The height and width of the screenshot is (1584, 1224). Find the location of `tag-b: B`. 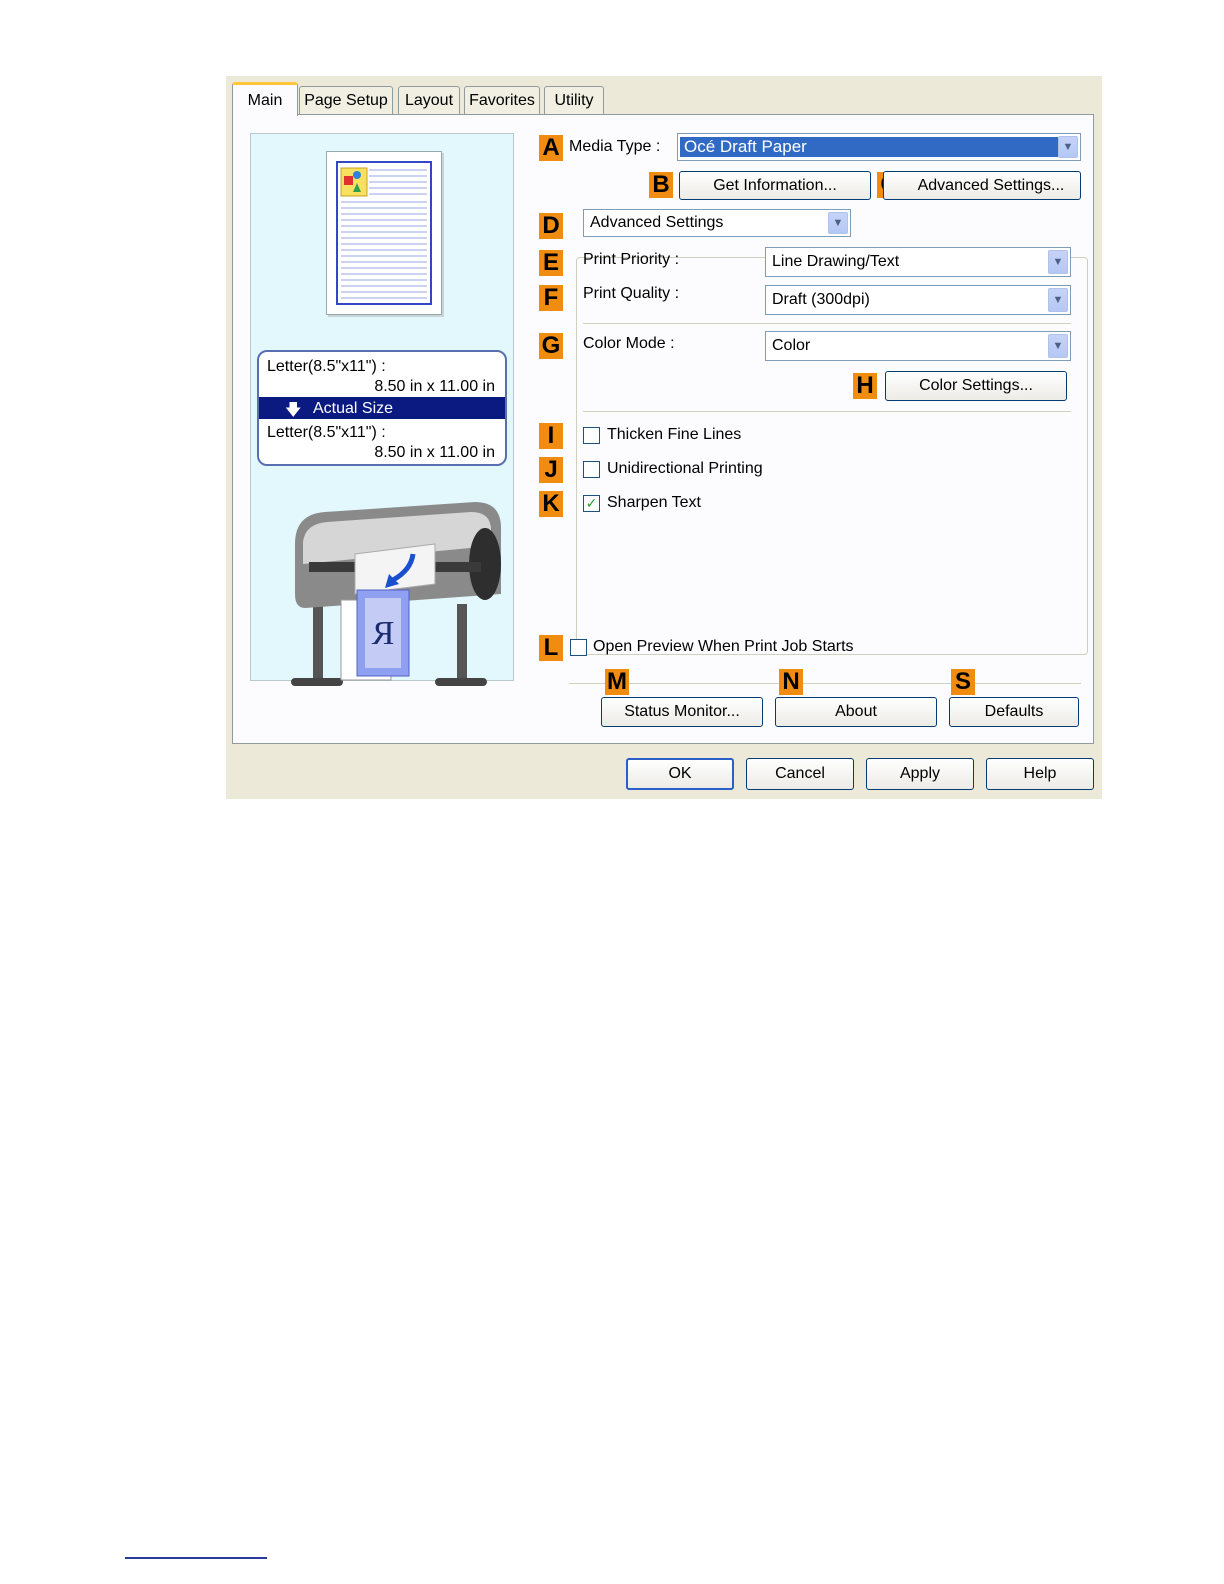

tag-b: B is located at coordinates (661, 184).